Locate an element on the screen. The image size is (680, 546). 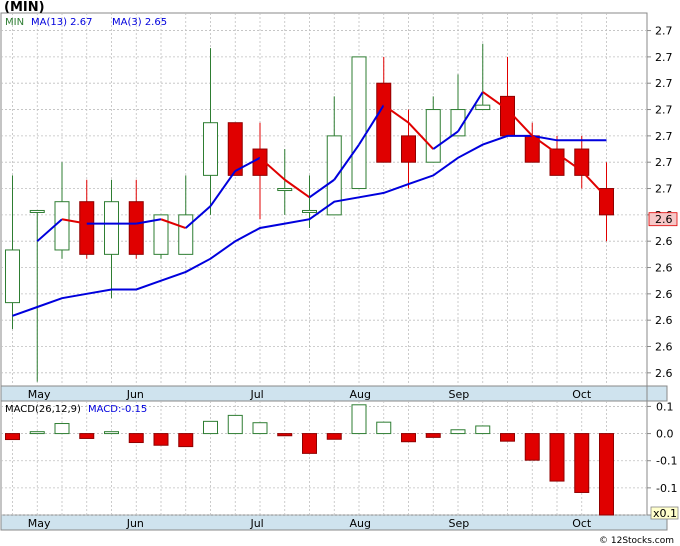
macd-scale-badge: x0.1 is located at coordinates (664, 513).